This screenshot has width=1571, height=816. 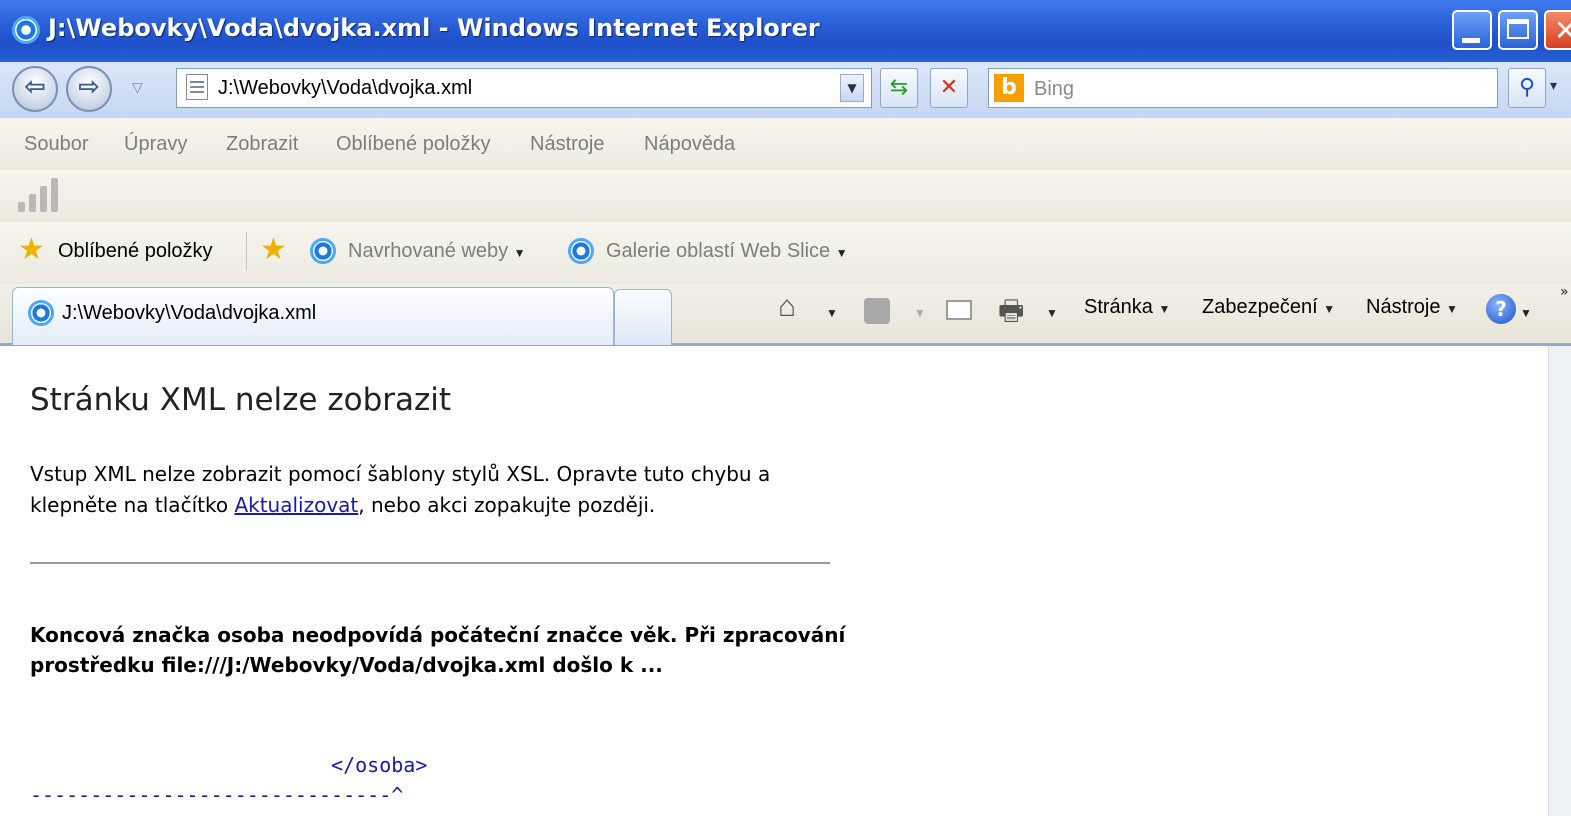 I want to click on stop-icon: ✕, so click(x=949, y=87).